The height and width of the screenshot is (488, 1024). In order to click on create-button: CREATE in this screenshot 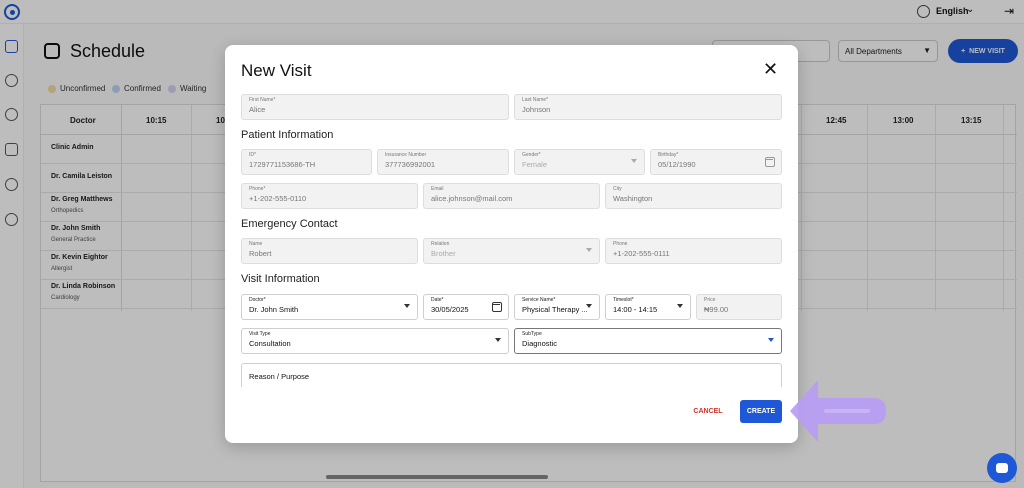, I will do `click(761, 411)`.